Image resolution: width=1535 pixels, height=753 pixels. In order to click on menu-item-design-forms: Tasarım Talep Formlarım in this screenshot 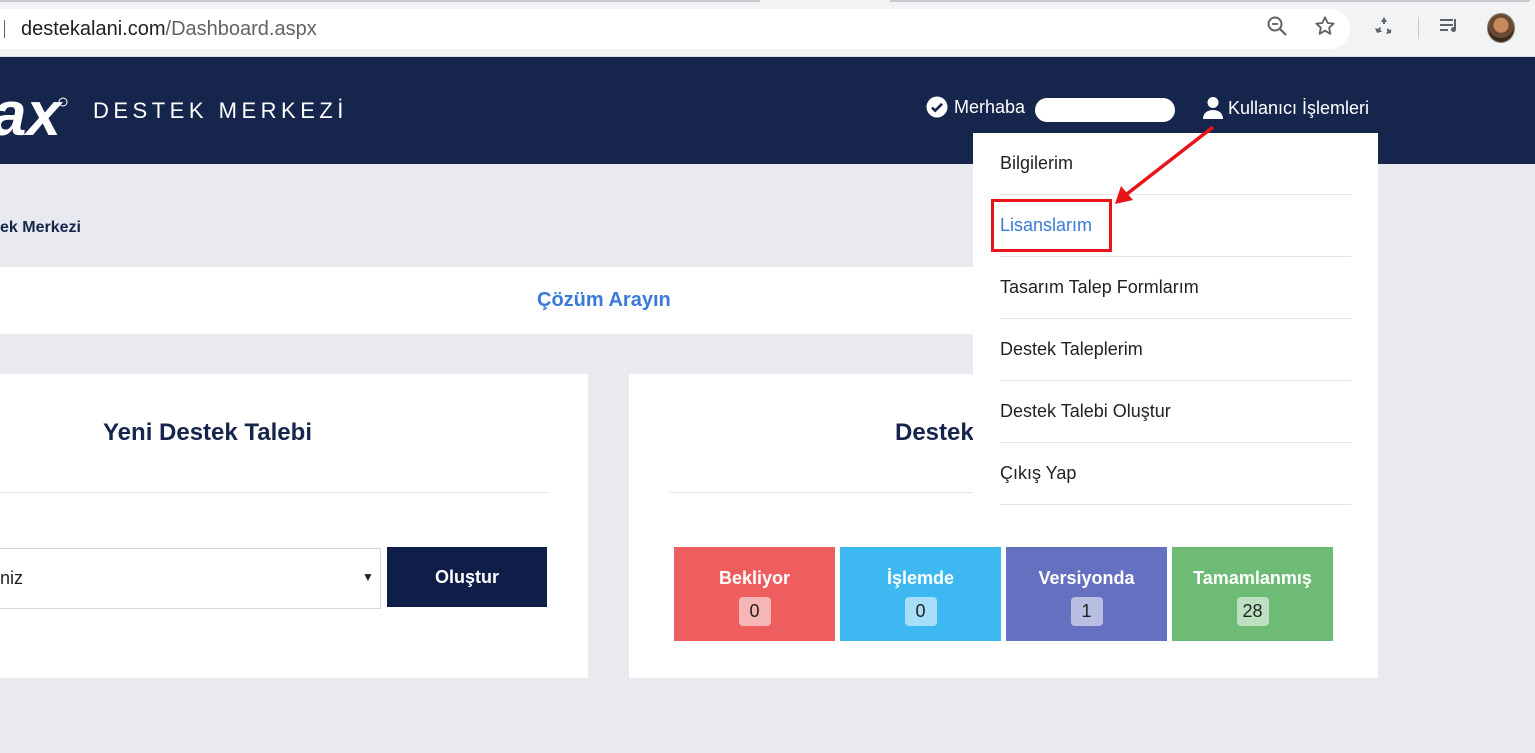, I will do `click(1175, 288)`.